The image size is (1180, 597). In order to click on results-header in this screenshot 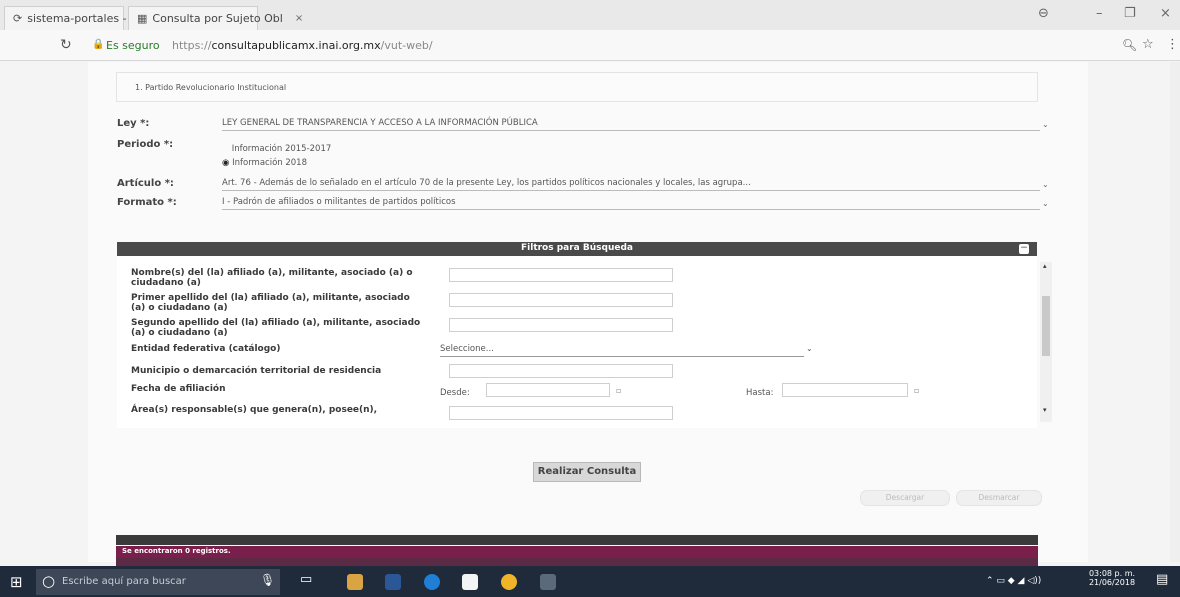, I will do `click(577, 540)`.